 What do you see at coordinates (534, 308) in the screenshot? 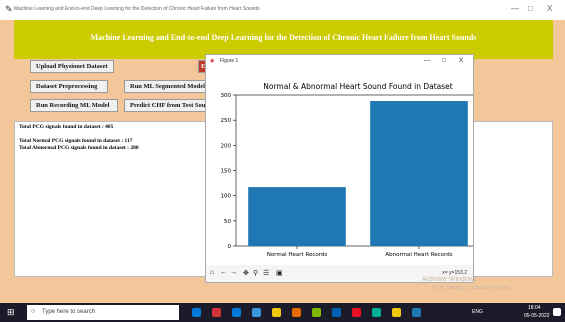
I see `tray-time: 18:04` at bounding box center [534, 308].